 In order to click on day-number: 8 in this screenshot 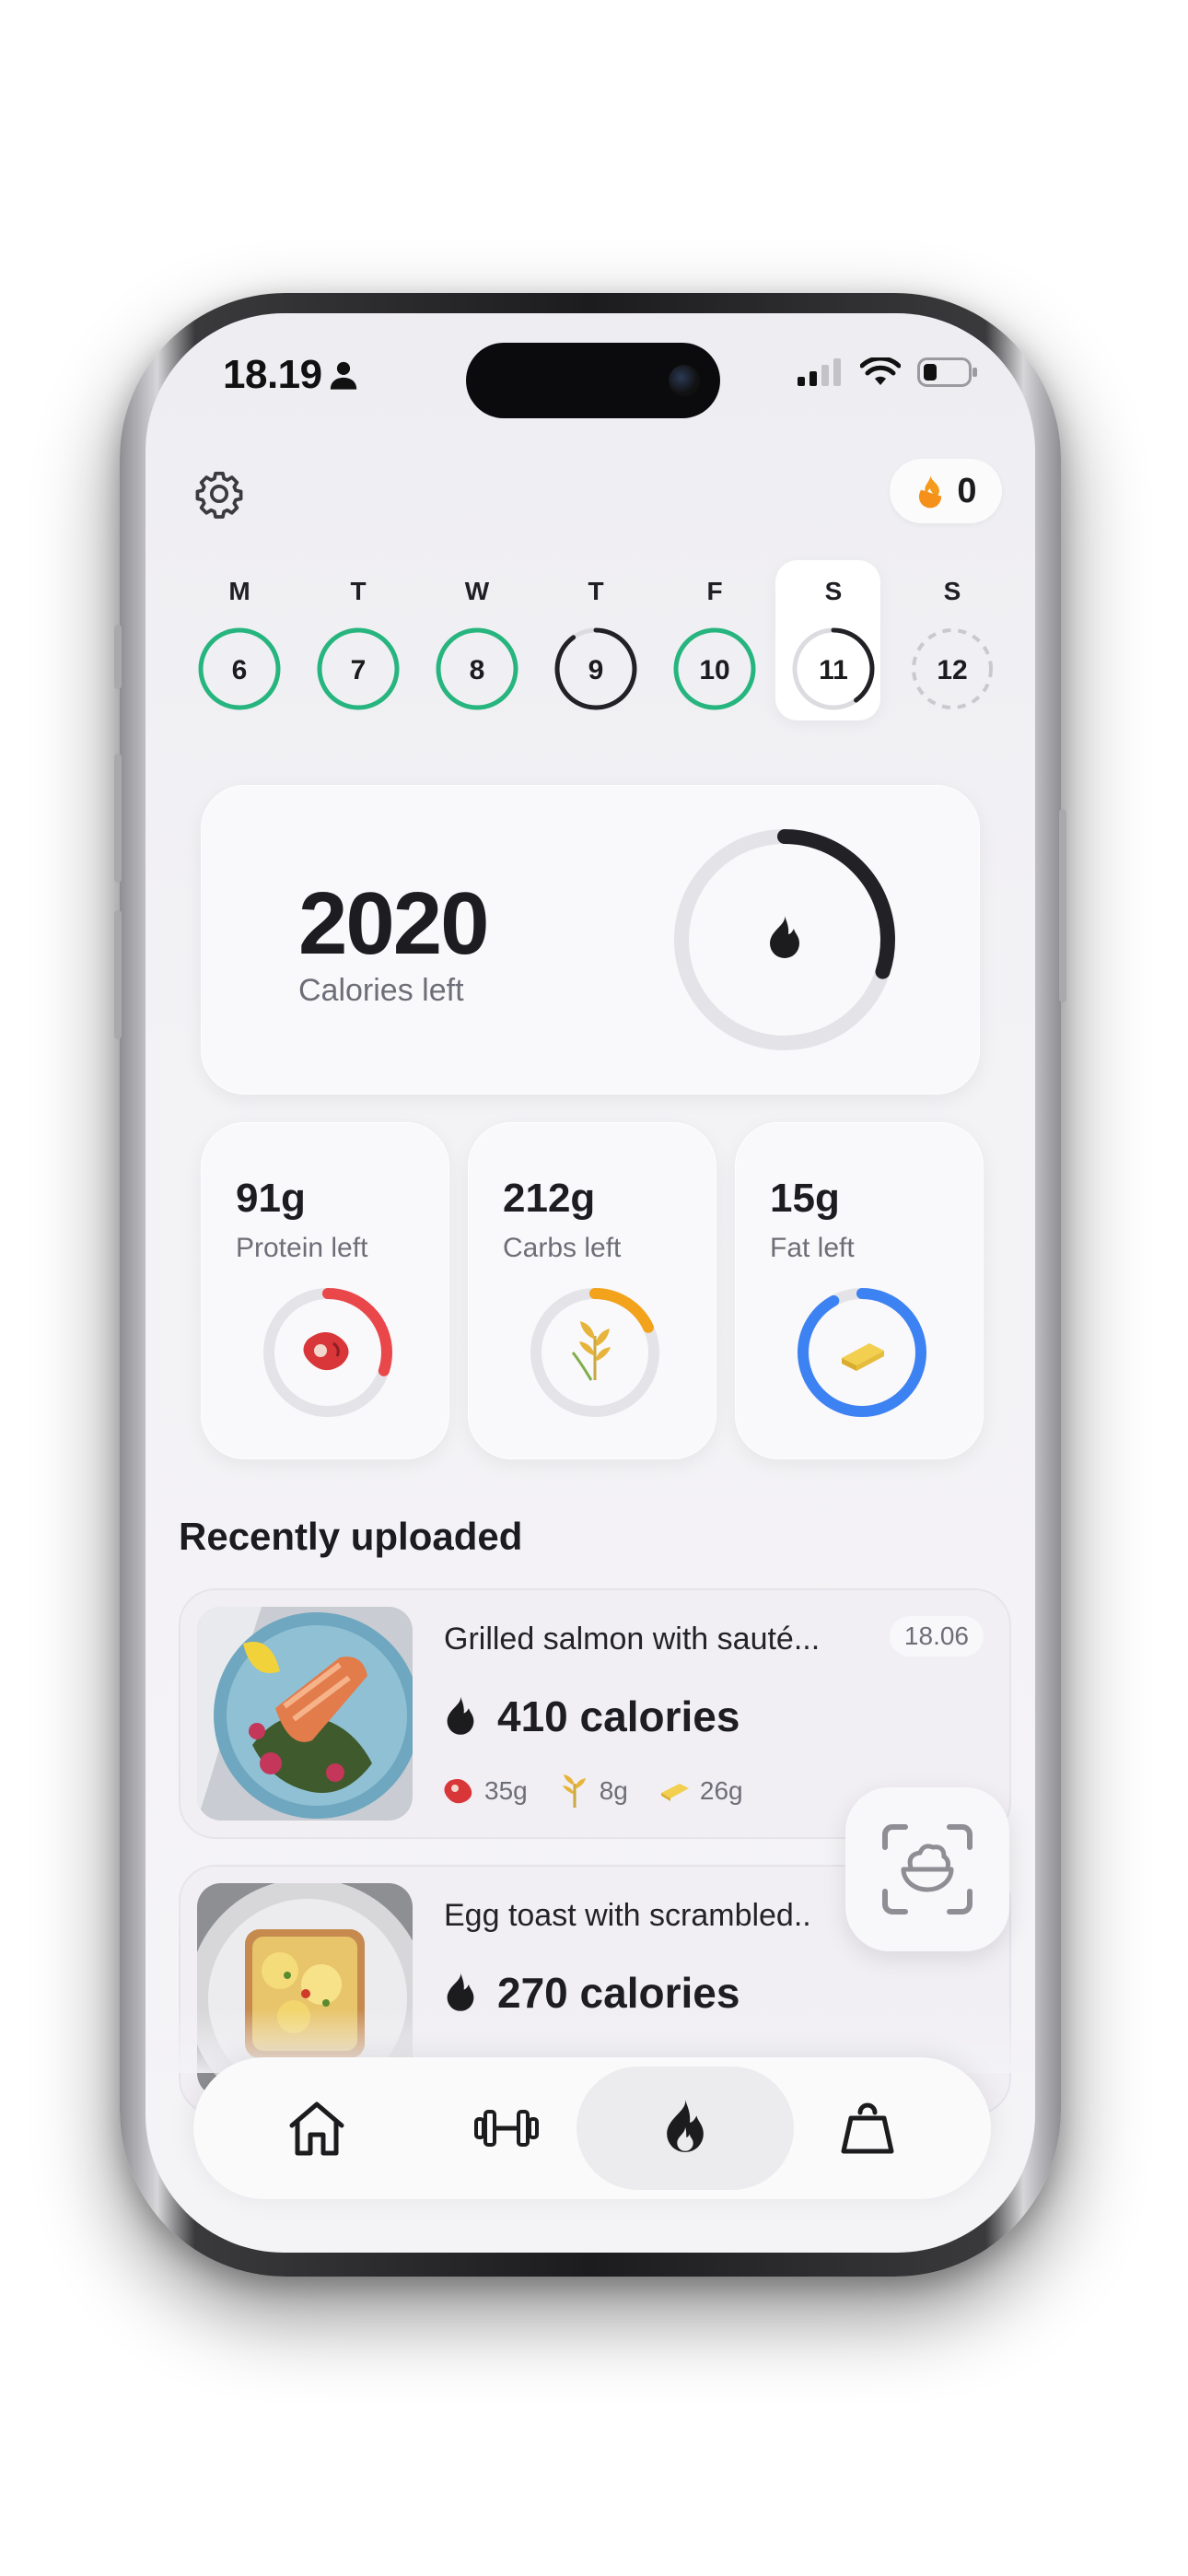, I will do `click(477, 670)`.